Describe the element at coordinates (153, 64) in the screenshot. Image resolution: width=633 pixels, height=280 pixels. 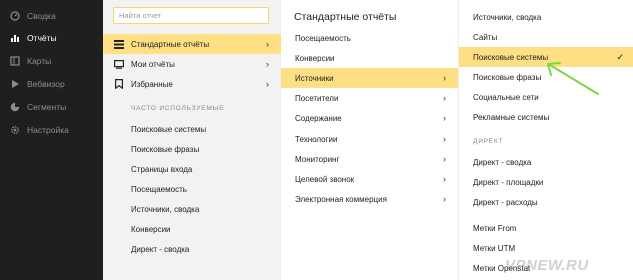
I see `menu-item-label: Мои отчёты` at that location.